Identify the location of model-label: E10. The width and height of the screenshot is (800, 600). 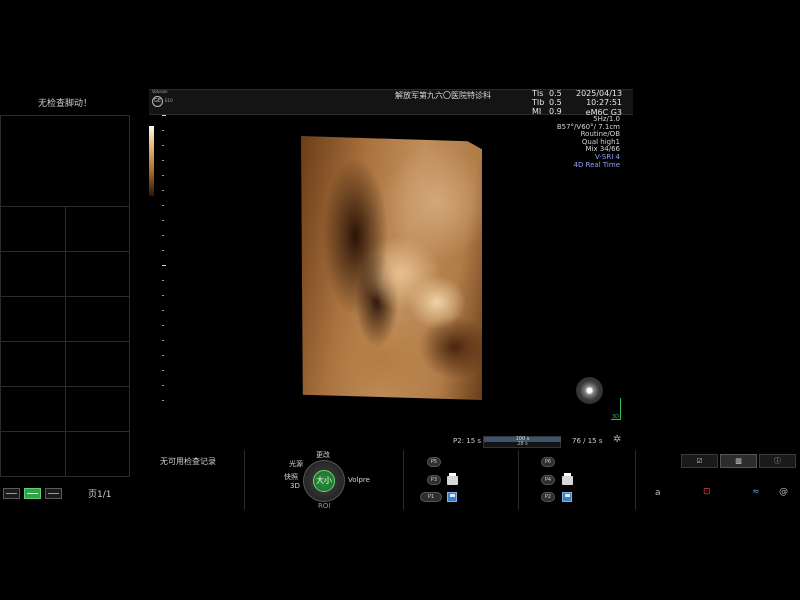
(169, 100).